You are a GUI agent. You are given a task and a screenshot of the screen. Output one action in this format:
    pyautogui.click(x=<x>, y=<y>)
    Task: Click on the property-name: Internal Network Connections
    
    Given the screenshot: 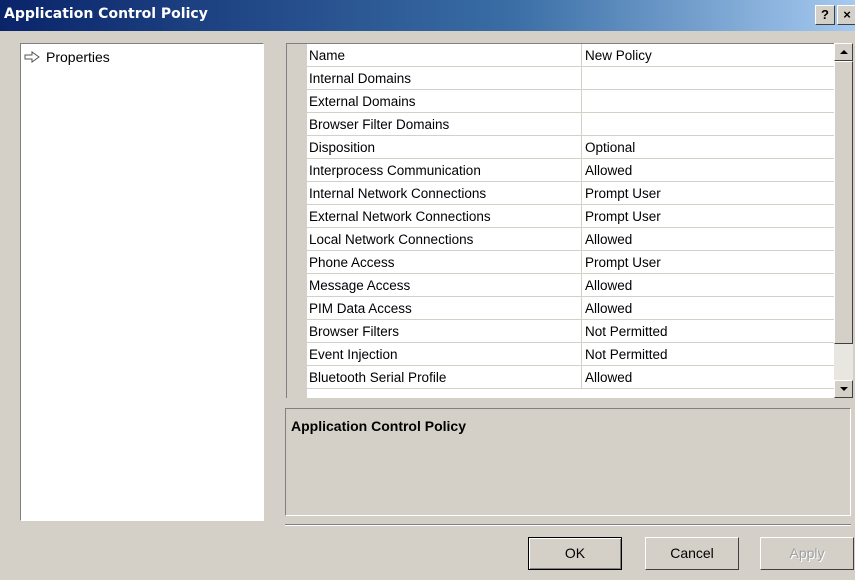 What is the action you would take?
    pyautogui.click(x=398, y=193)
    